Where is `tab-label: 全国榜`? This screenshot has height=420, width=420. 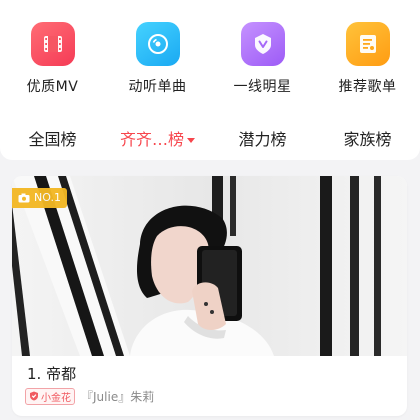 tab-label: 全国榜 is located at coordinates (52, 139).